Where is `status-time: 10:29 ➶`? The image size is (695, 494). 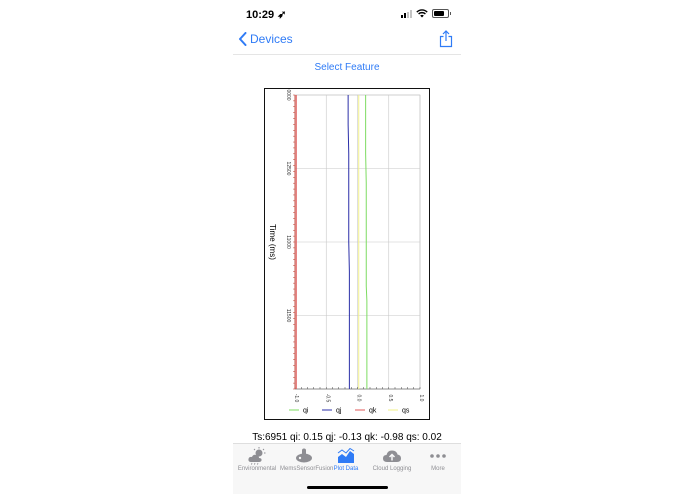 status-time: 10:29 ➶ is located at coordinates (266, 15).